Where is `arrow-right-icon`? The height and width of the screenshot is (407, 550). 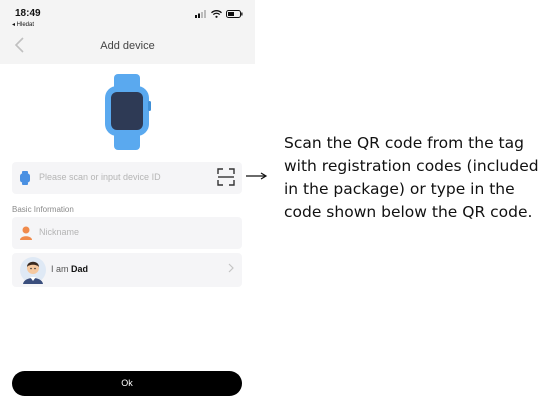 arrow-right-icon is located at coordinates (257, 176).